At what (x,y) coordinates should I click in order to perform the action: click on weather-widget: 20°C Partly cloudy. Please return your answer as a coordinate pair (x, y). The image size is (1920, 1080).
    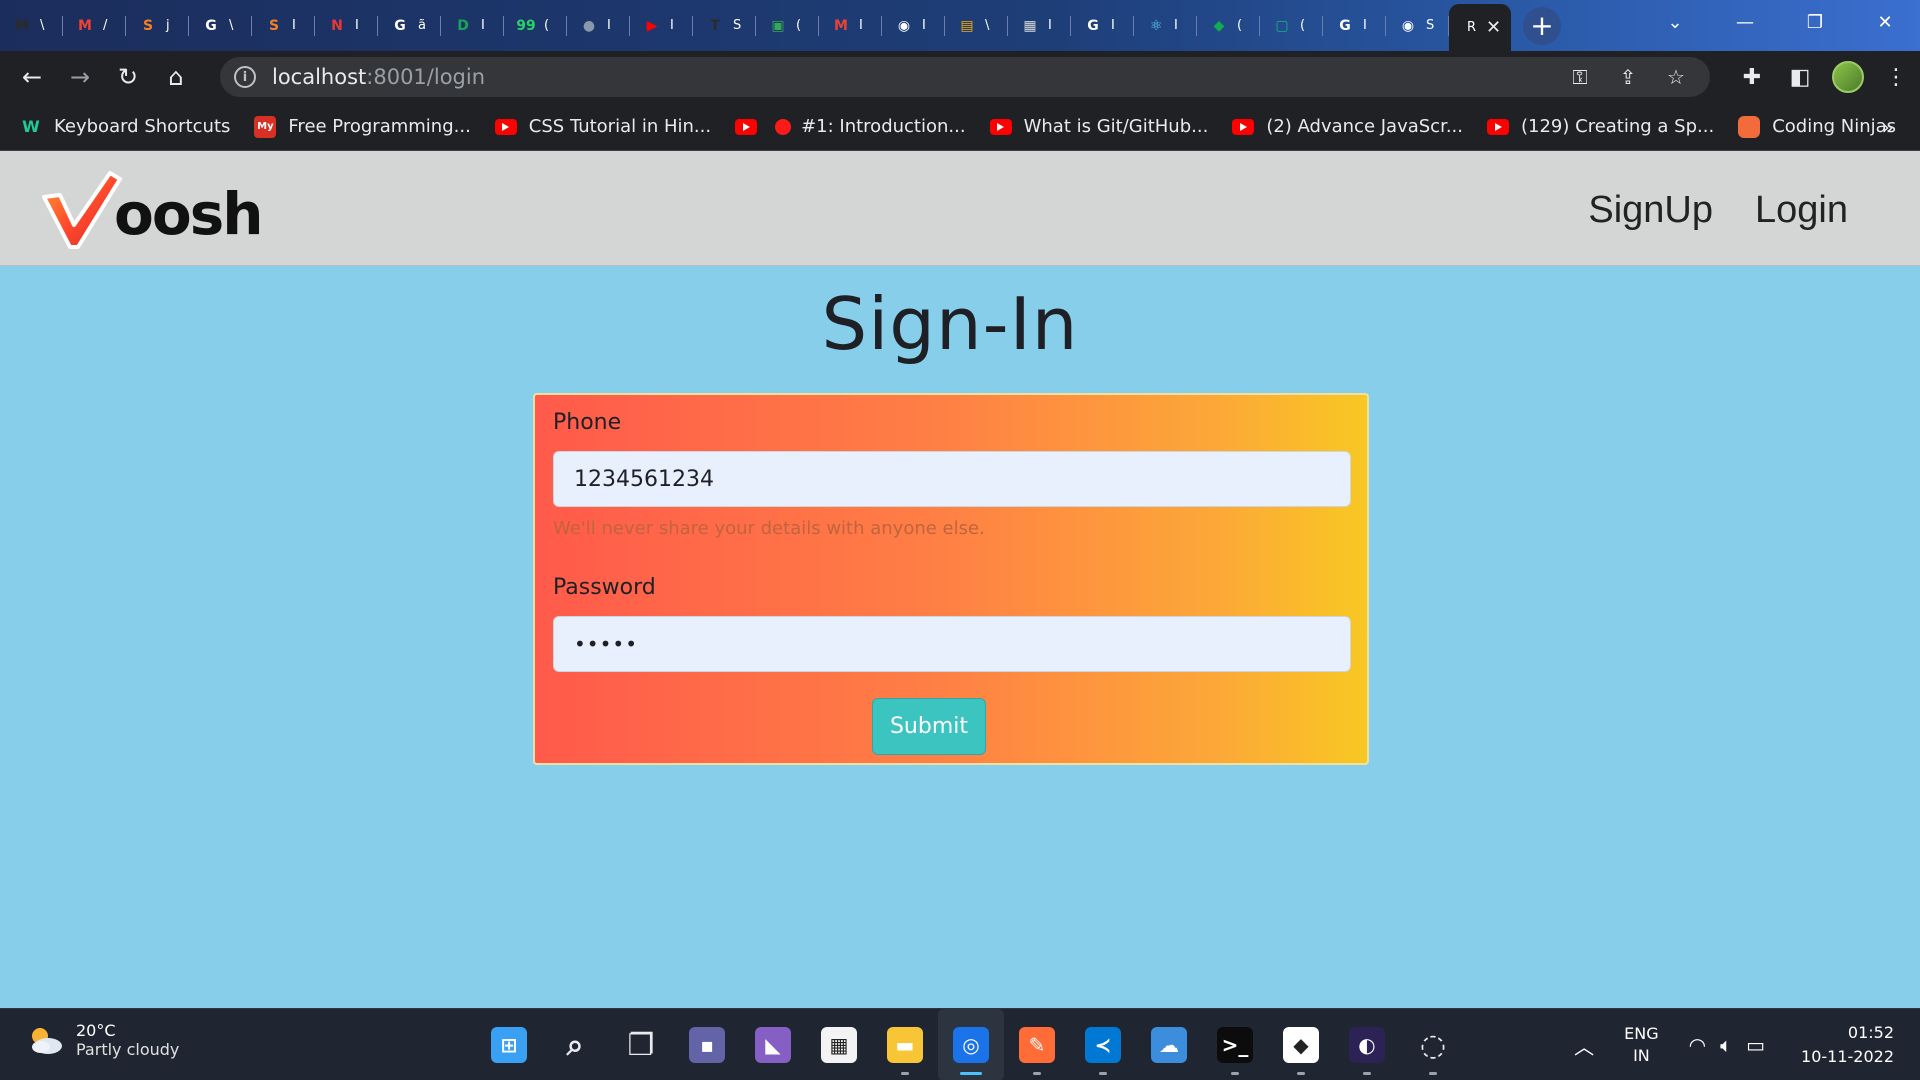
    Looking at the image, I should click on (102, 1040).